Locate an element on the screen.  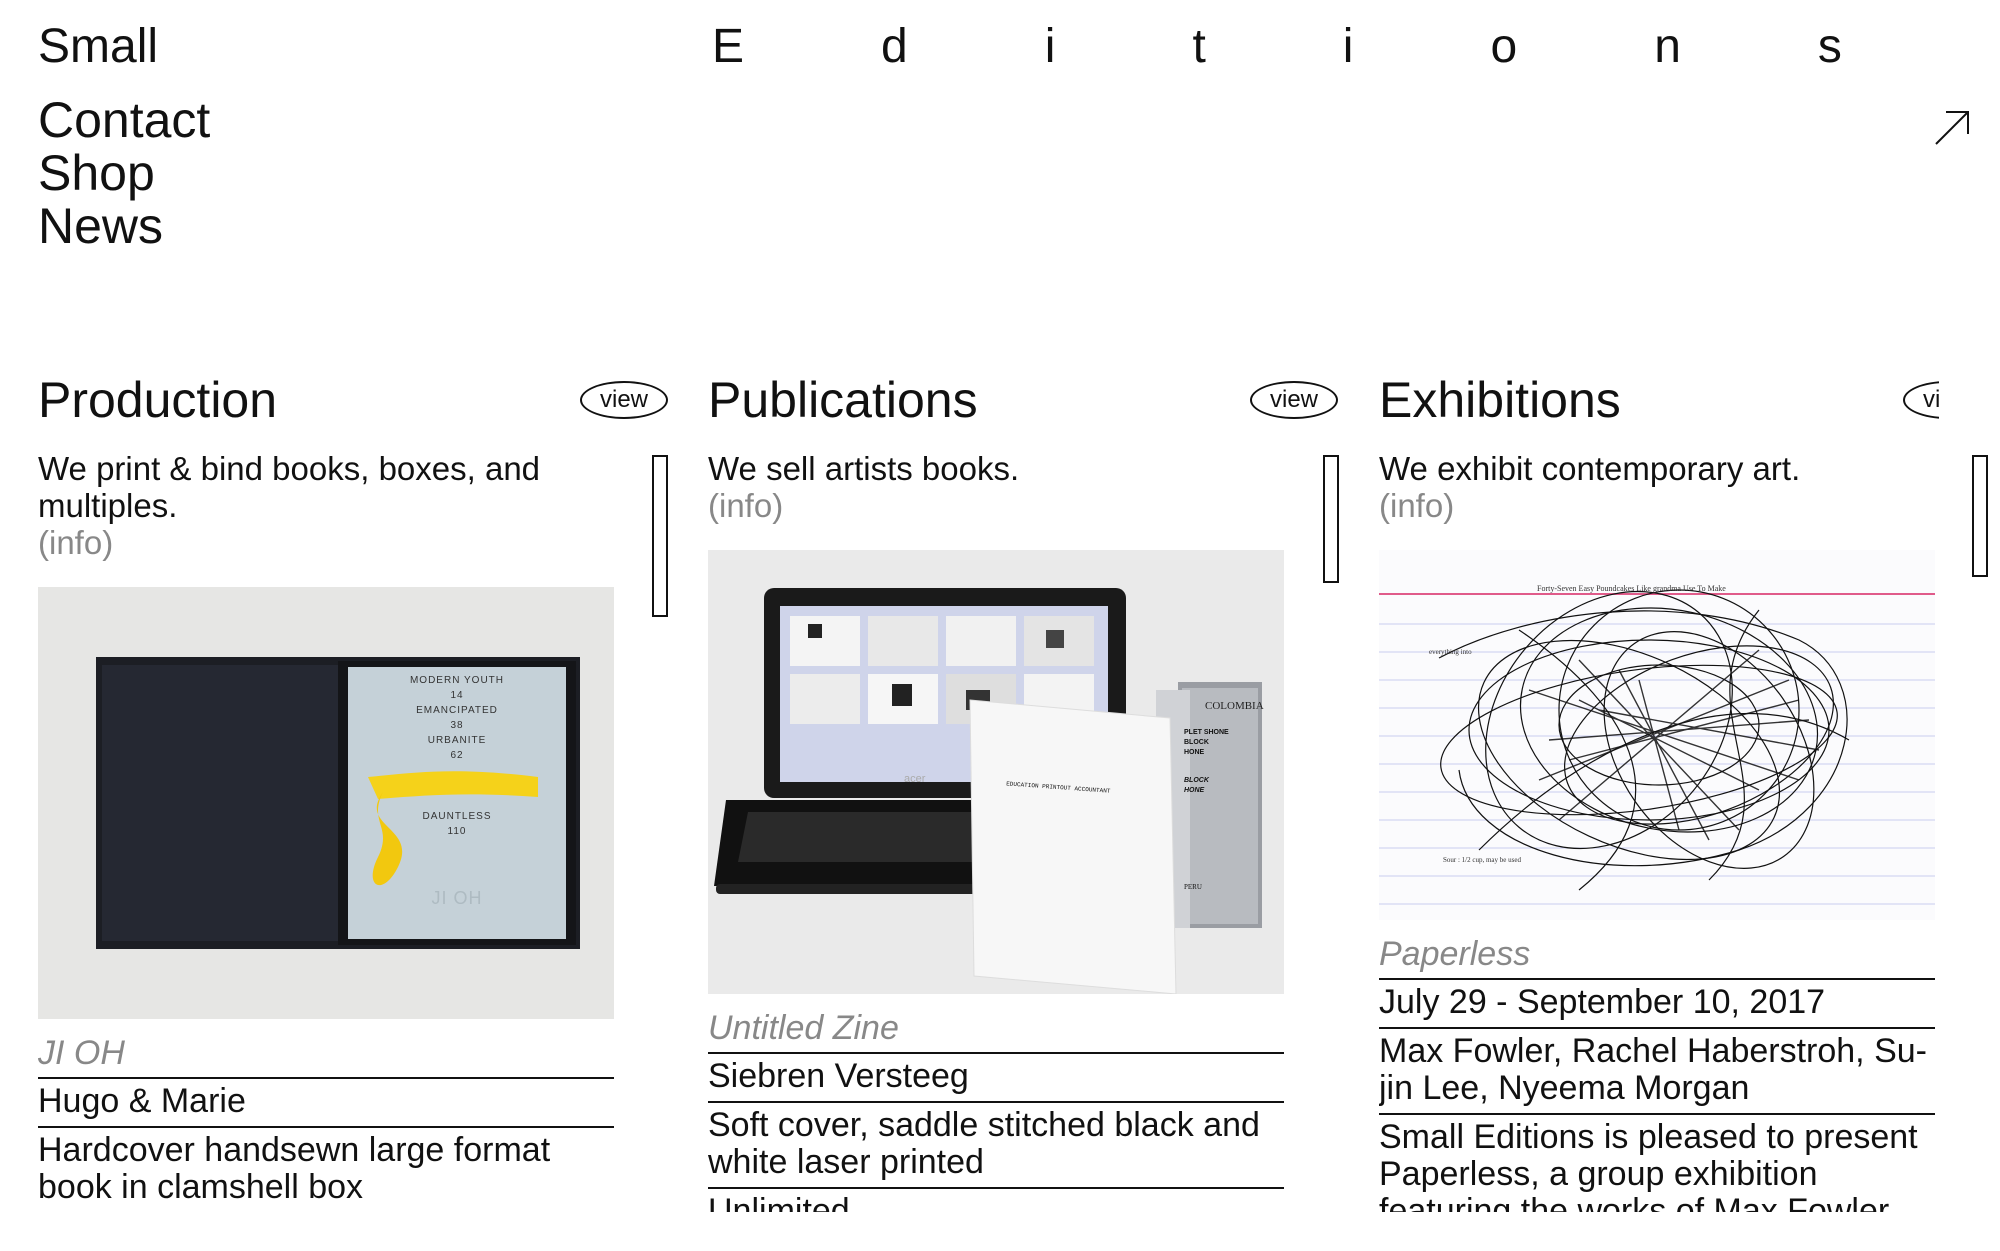
editions-letter: n is located at coordinates (1667, 46).